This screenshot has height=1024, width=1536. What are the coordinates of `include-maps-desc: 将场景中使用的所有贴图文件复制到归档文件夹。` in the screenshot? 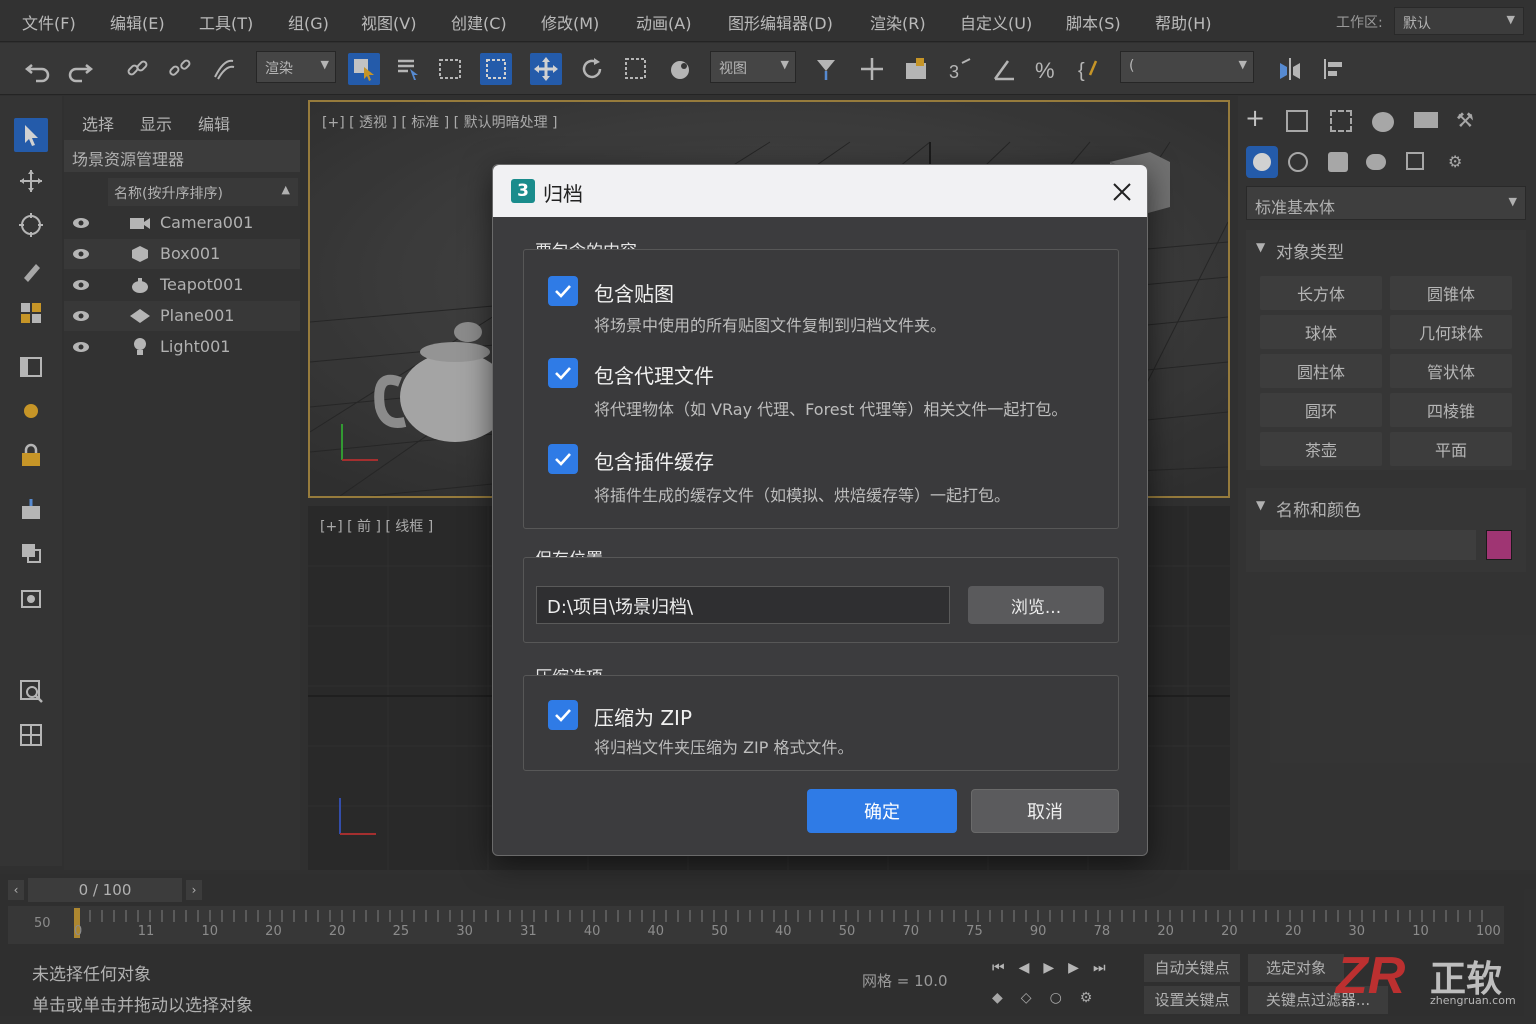 It's located at (770, 325).